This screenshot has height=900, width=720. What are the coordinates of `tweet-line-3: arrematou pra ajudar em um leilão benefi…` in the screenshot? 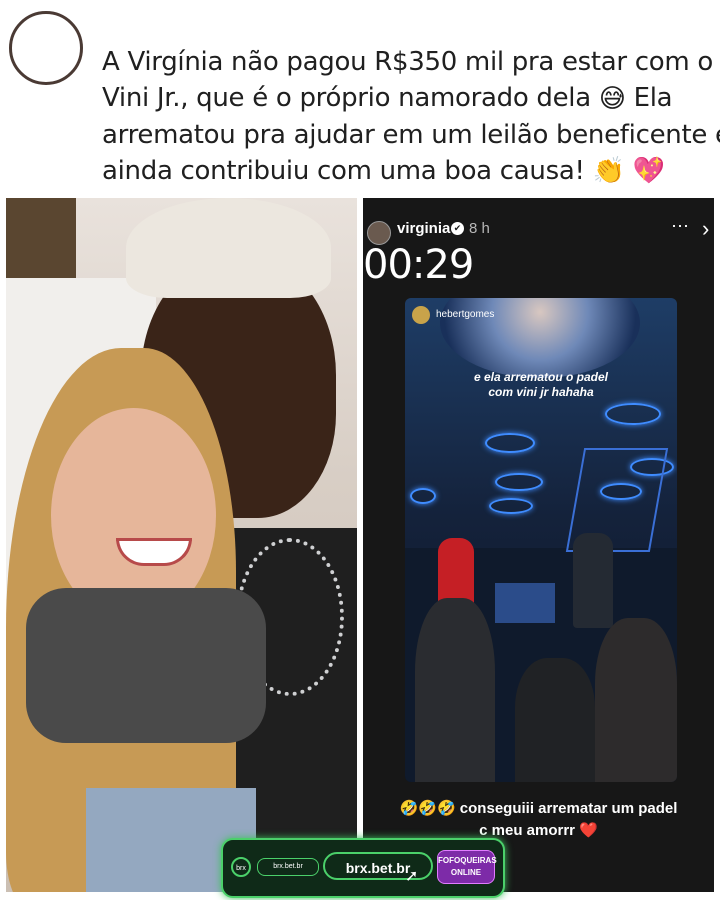 It's located at (411, 134).